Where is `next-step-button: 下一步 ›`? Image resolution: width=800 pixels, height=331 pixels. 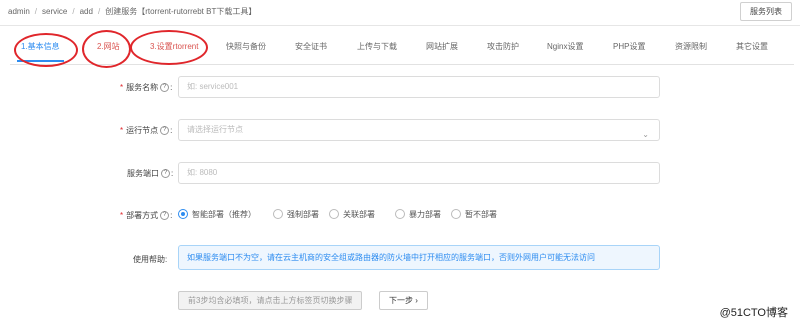 next-step-button: 下一步 › is located at coordinates (403, 300).